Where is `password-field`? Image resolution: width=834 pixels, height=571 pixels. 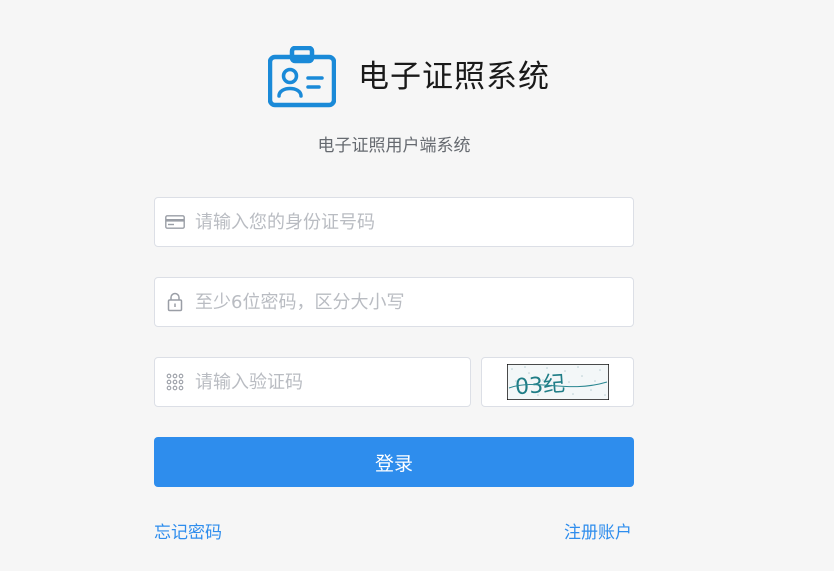
password-field is located at coordinates (394, 302).